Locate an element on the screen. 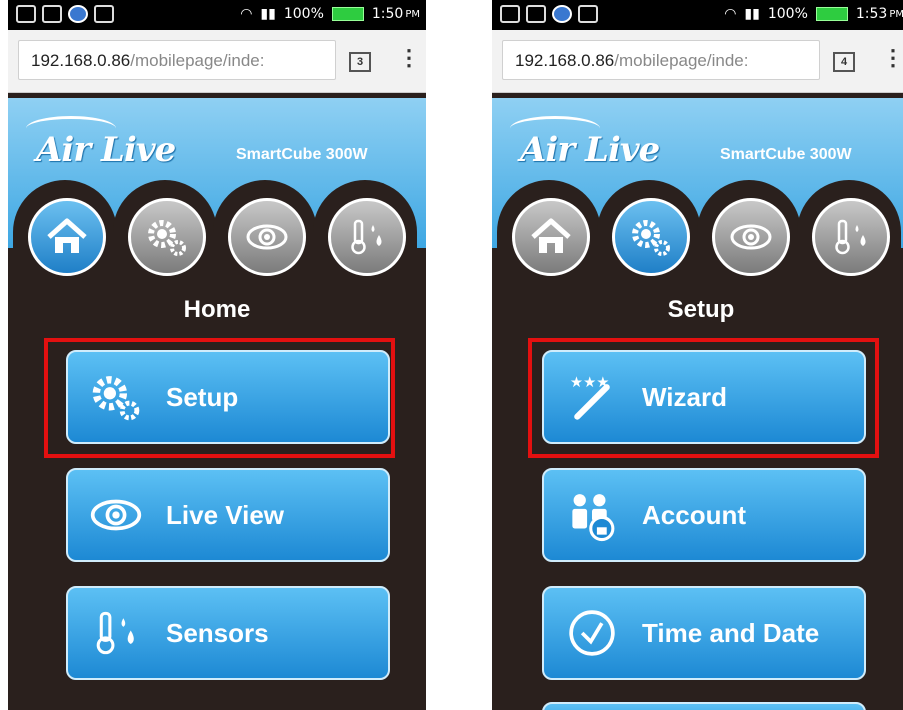 This screenshot has width=903, height=710. live-view-button: Live View is located at coordinates (228, 515).